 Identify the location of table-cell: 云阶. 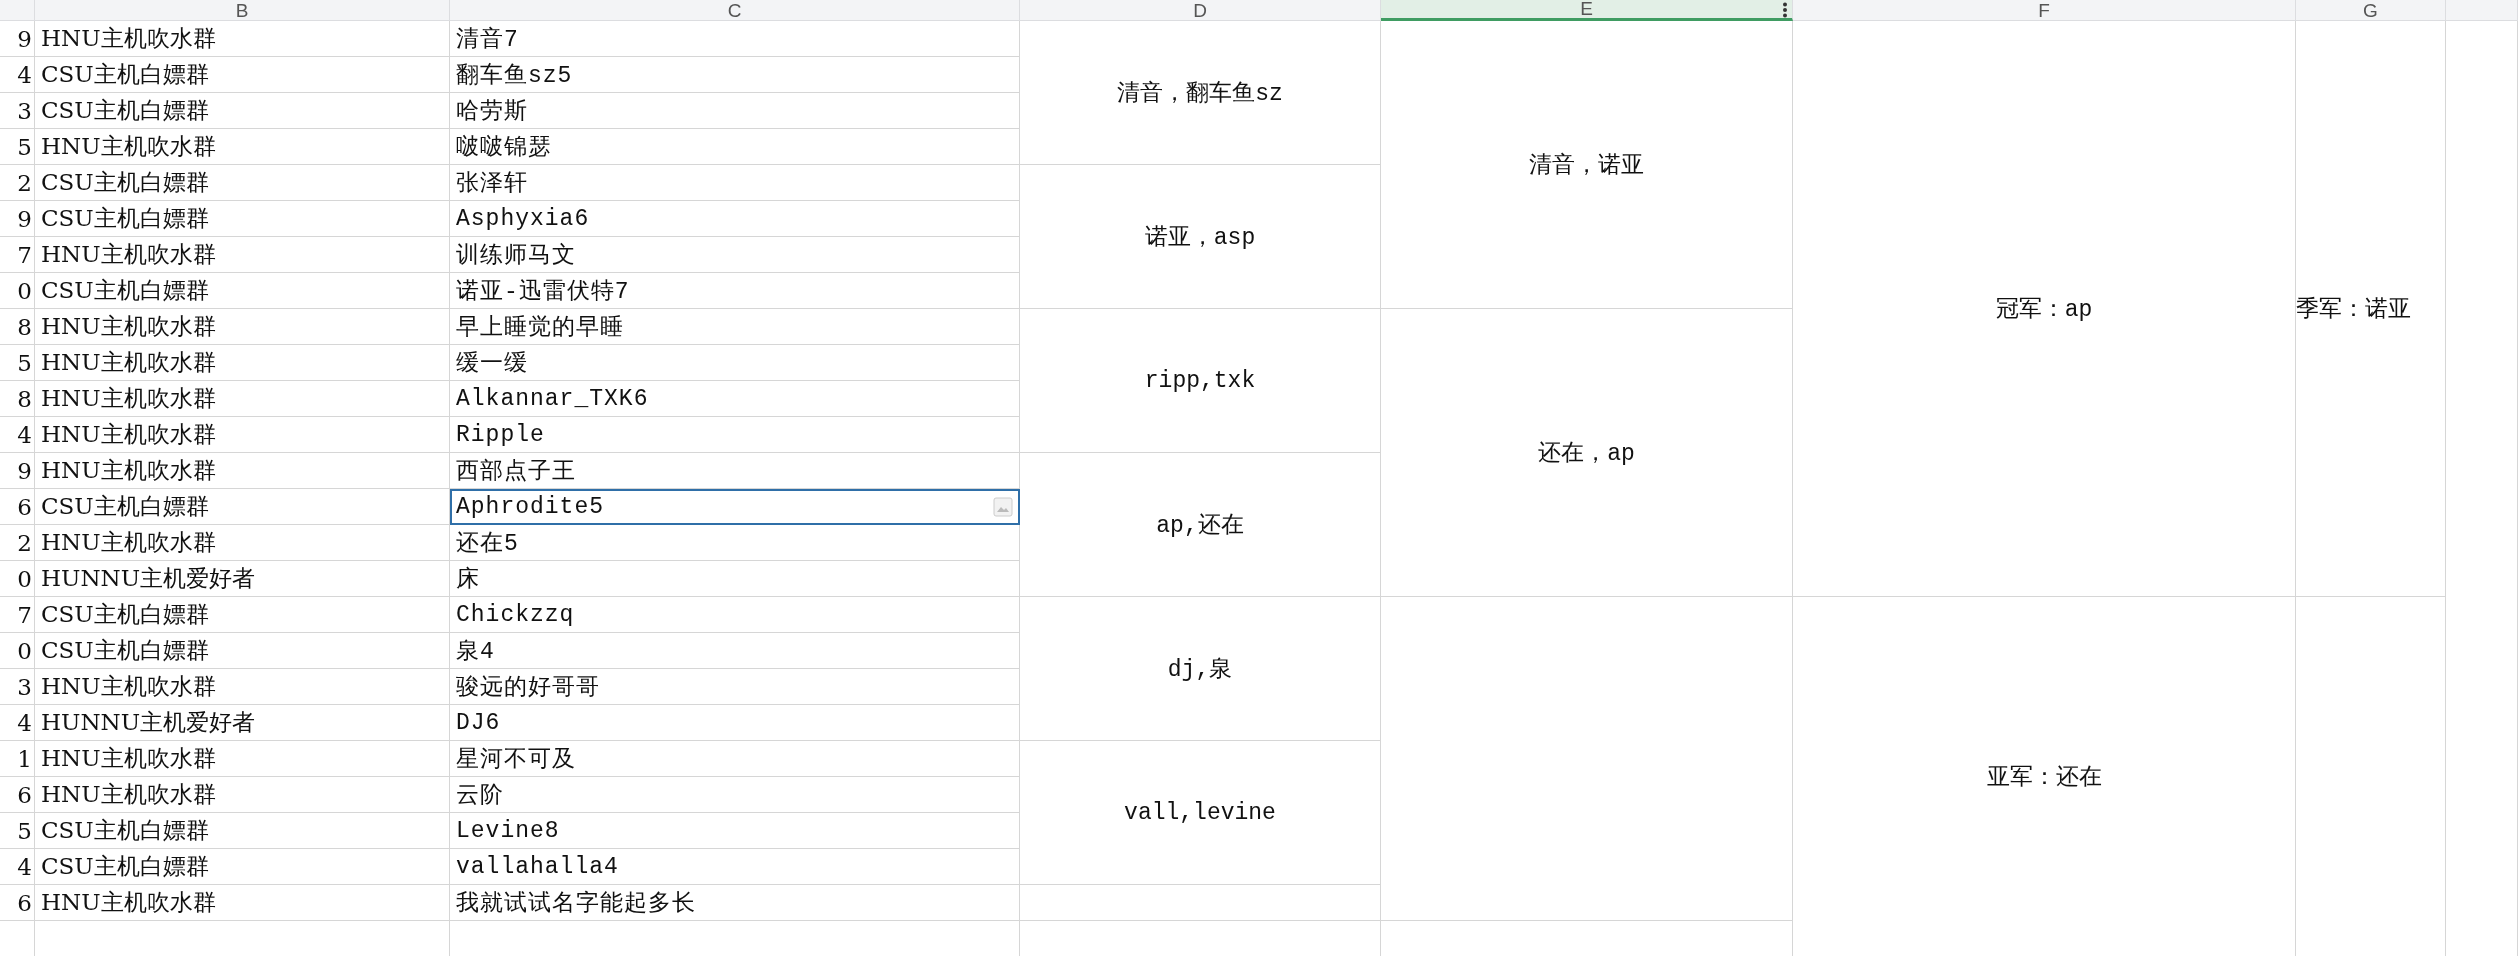
(735, 795).